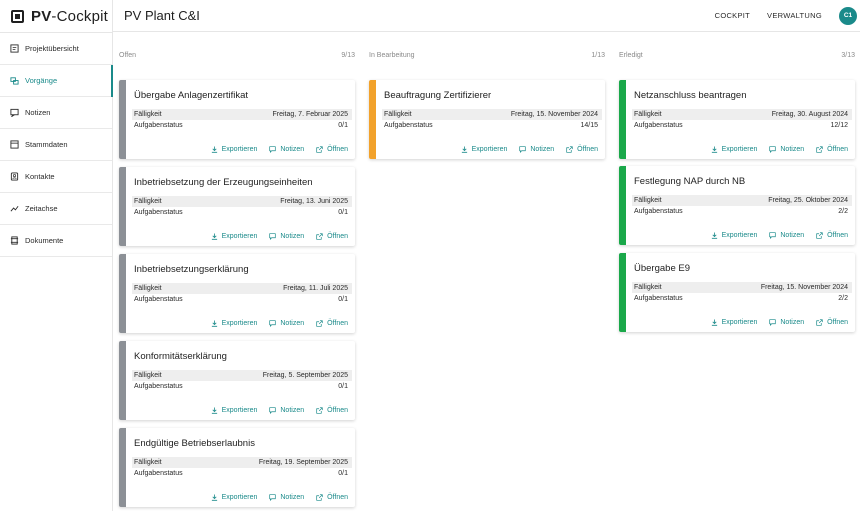 The width and height of the screenshot is (860, 511). Describe the element at coordinates (56, 81) in the screenshot. I see `sidebar-item-vorgaenge: Vorgänge` at that location.